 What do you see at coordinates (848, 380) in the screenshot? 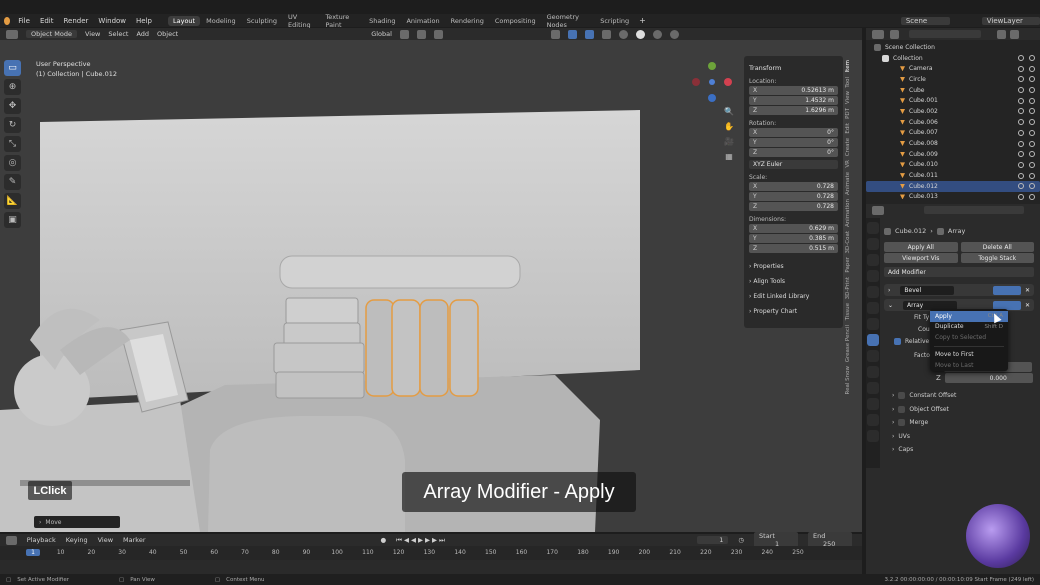
I see `ntab-real-snow: Real Snow` at bounding box center [848, 380].